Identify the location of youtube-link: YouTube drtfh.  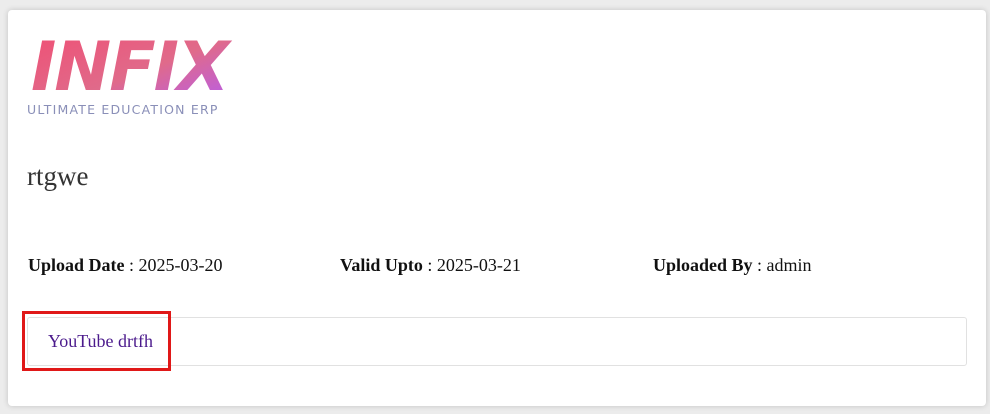
(100, 341).